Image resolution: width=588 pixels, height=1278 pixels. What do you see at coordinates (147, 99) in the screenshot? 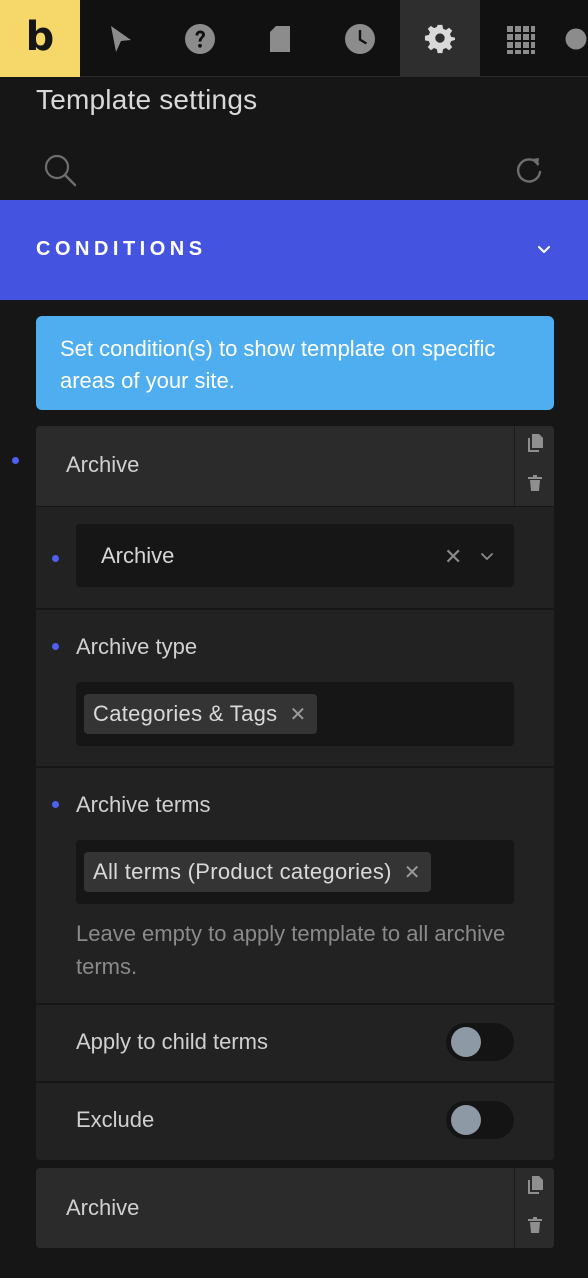
I see `page-title: Template settings` at bounding box center [147, 99].